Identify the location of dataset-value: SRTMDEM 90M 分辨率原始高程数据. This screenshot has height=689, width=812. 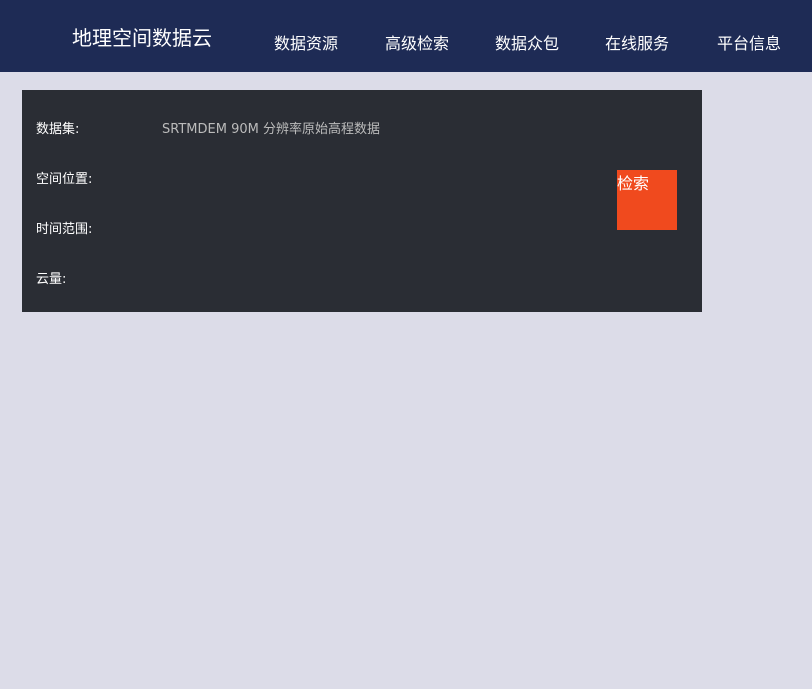
(271, 127).